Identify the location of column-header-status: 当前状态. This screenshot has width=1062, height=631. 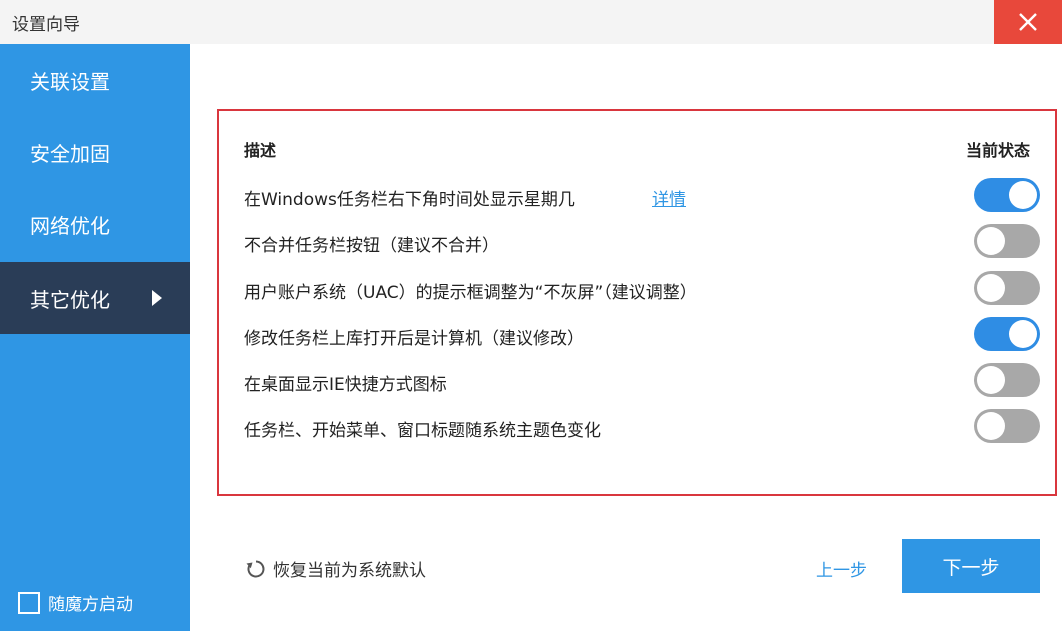
(998, 150).